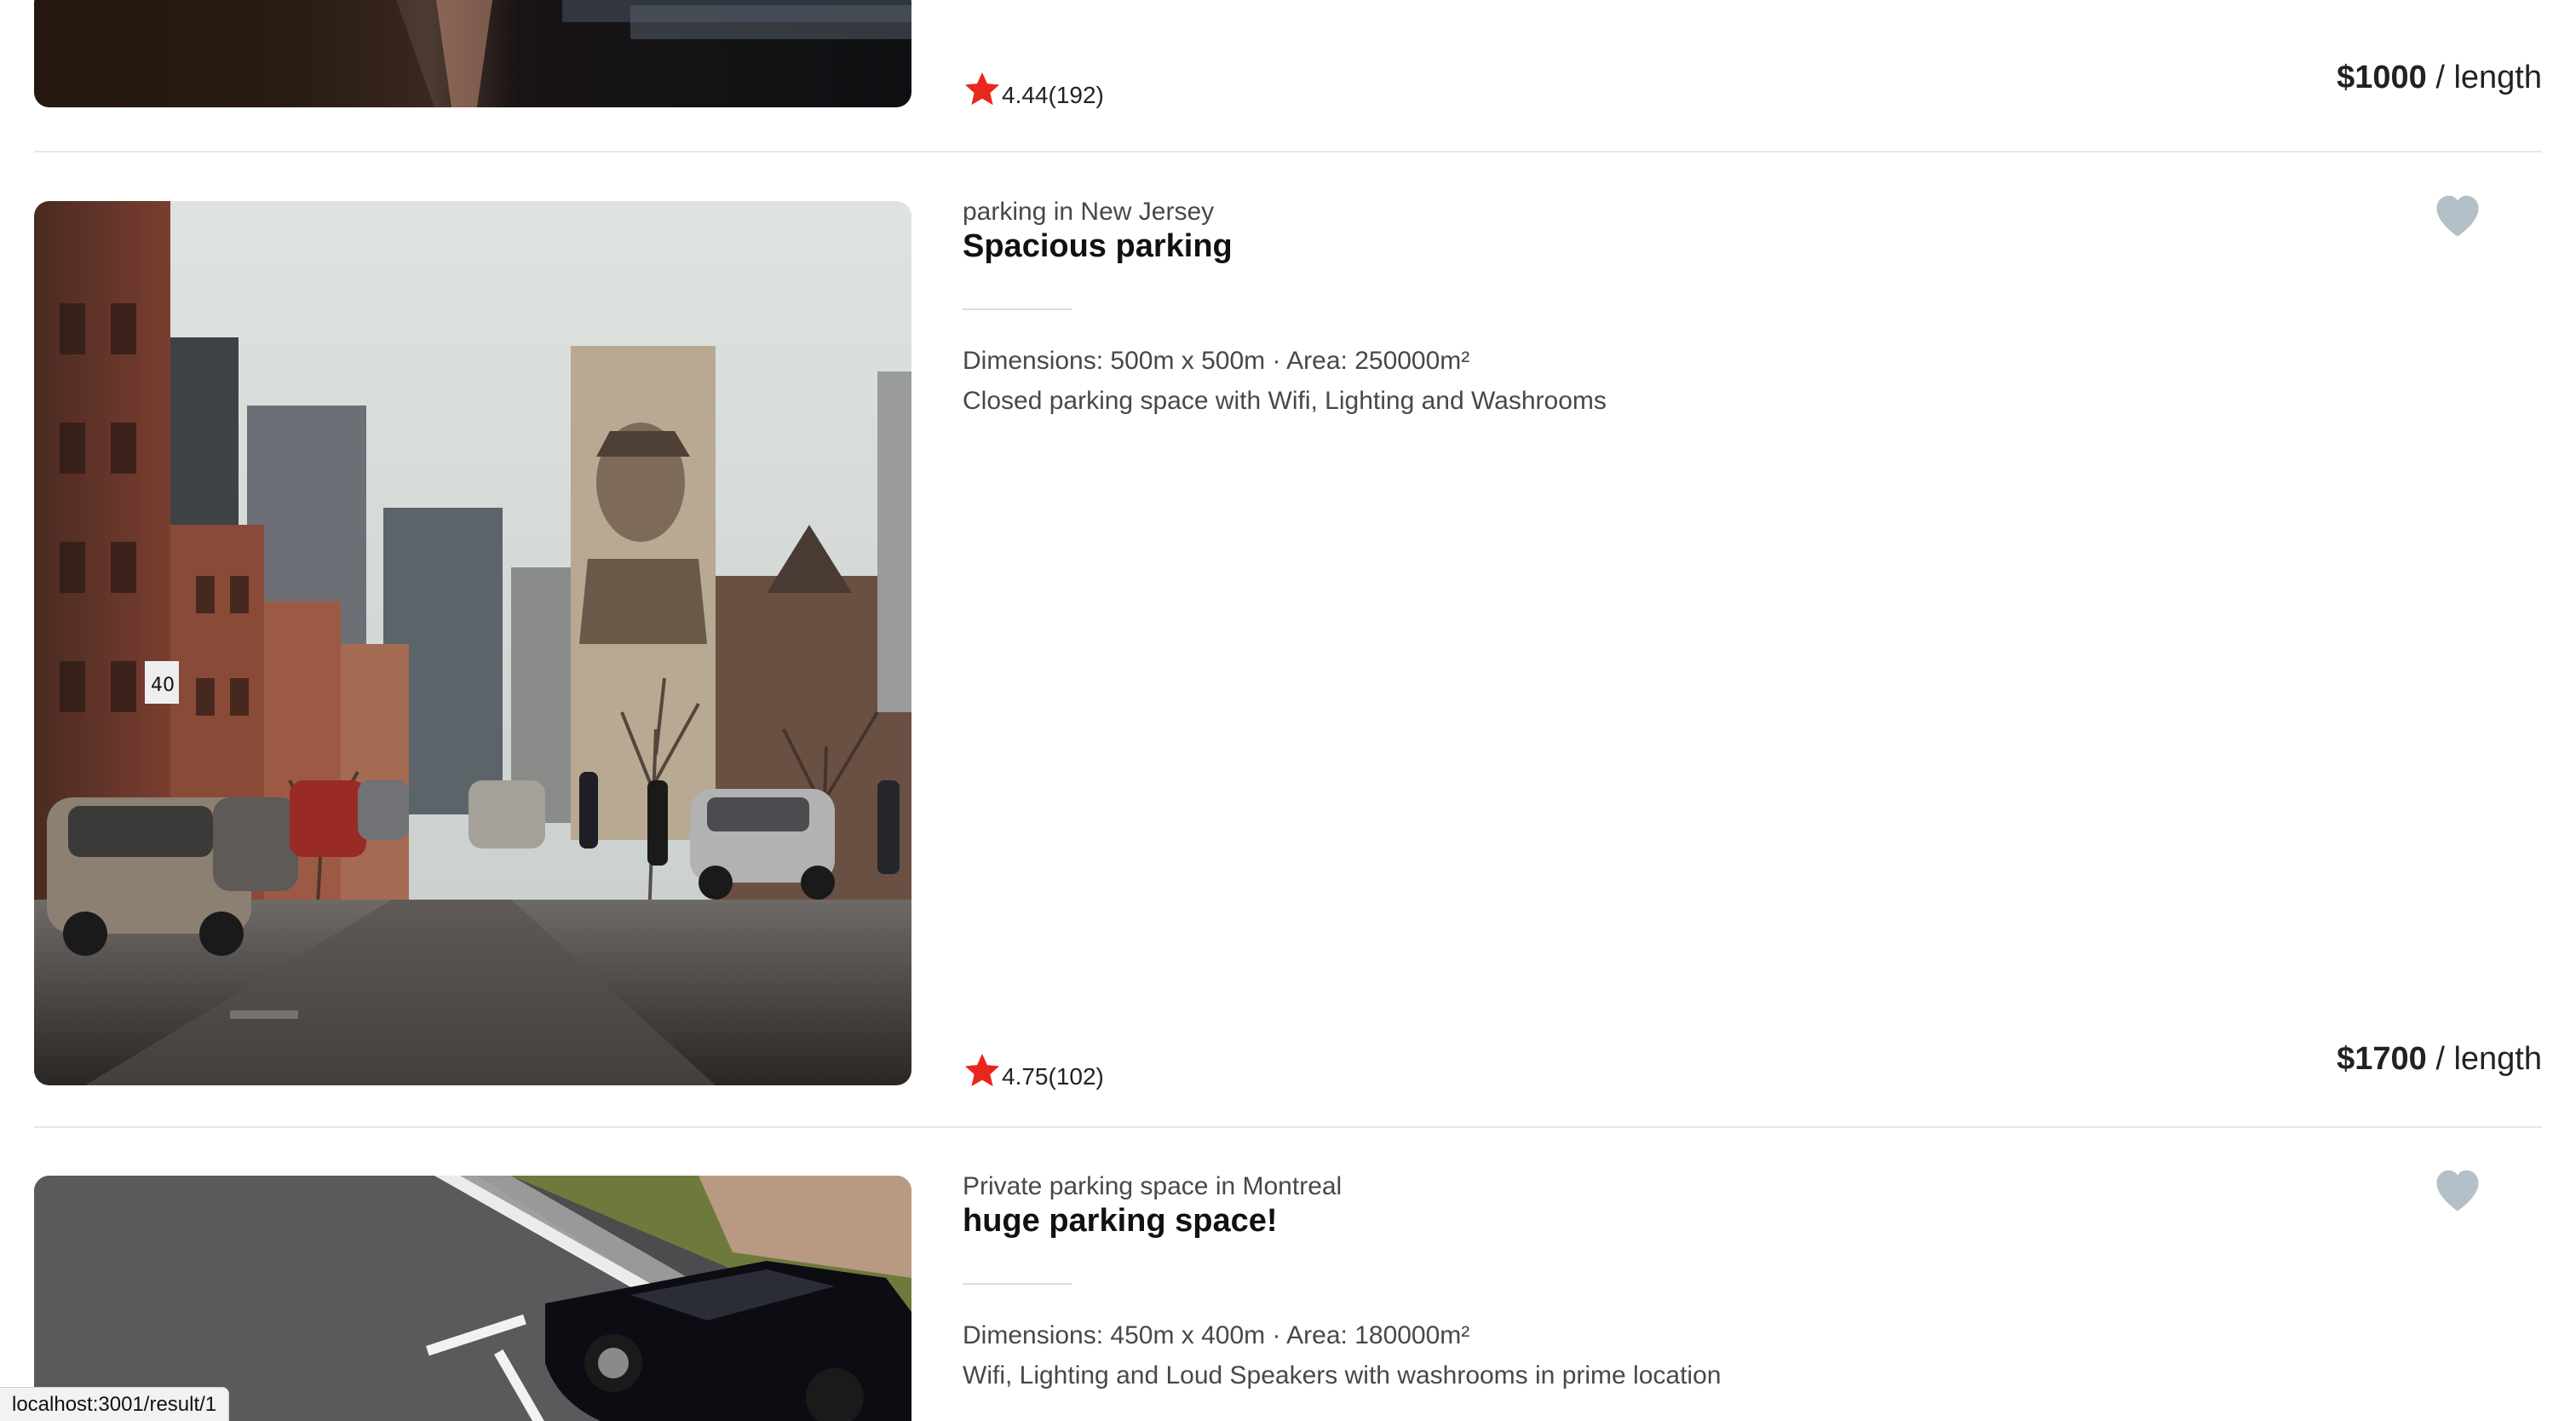  Describe the element at coordinates (1288, 59) in the screenshot. I see `listing-card: 4.44 (192) $1000 / length` at that location.